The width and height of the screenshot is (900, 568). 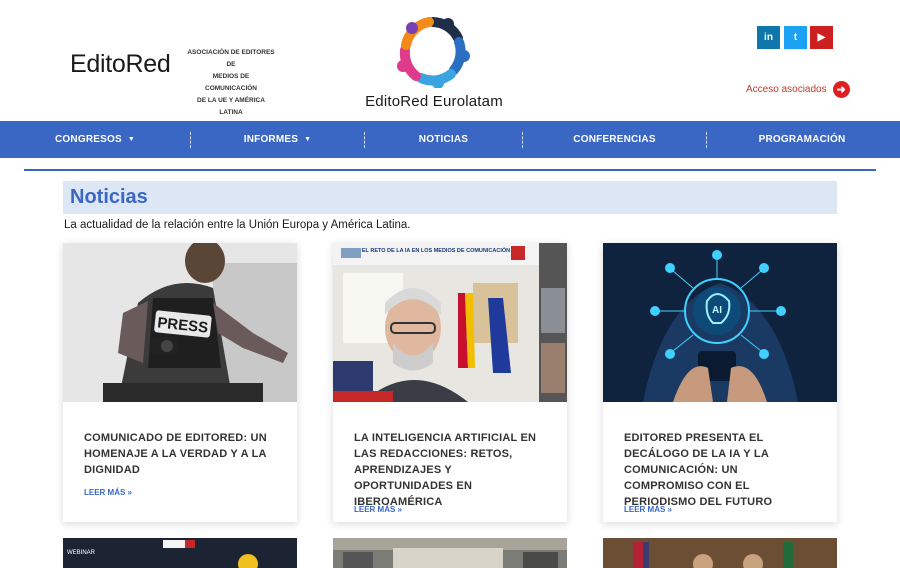 I want to click on nav-item-noticias: NOTICIAS, so click(x=443, y=139).